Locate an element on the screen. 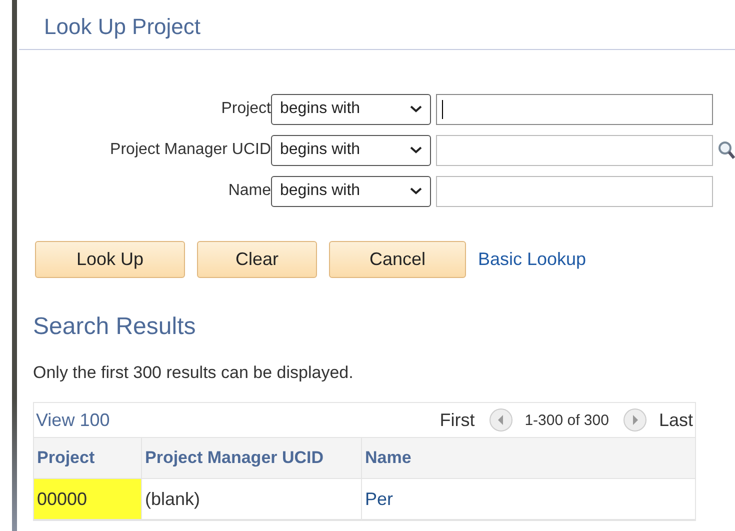 Image resolution: width=735 pixels, height=531 pixels. view-link: View 100 is located at coordinates (73, 420).